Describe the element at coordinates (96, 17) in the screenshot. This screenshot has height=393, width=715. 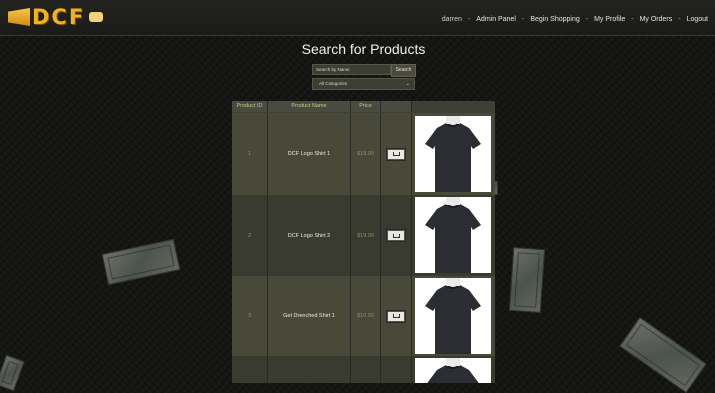
I see `money-bag-icon` at that location.